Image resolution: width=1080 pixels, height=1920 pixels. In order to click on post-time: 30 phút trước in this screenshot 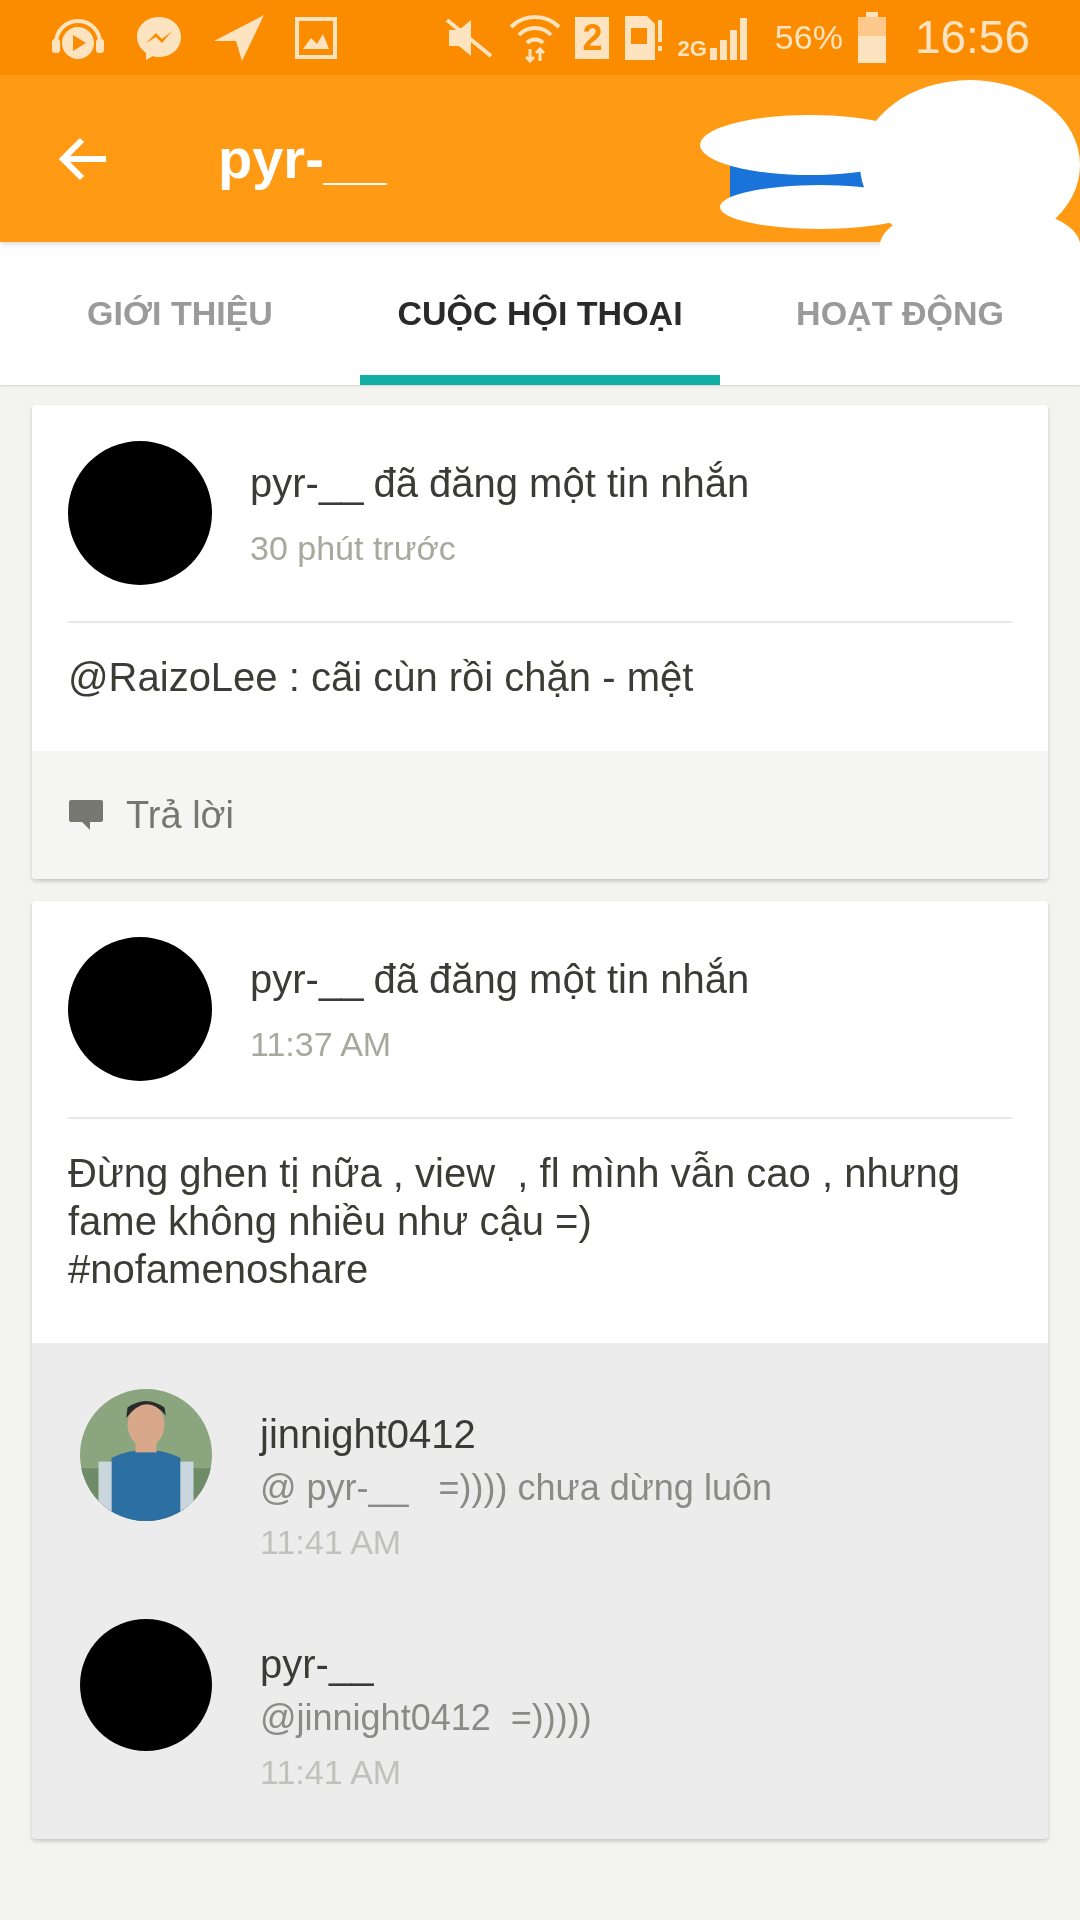, I will do `click(353, 548)`.